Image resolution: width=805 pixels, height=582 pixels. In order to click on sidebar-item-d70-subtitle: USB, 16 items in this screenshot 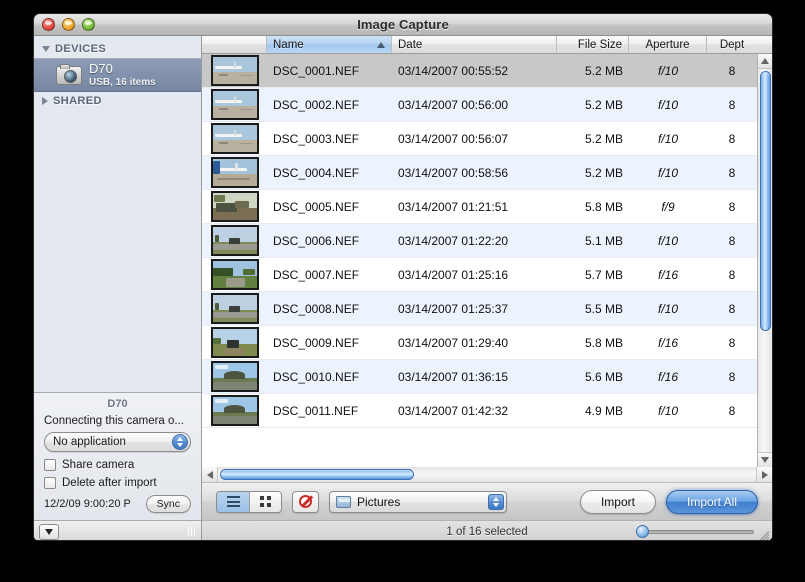, I will do `click(122, 82)`.